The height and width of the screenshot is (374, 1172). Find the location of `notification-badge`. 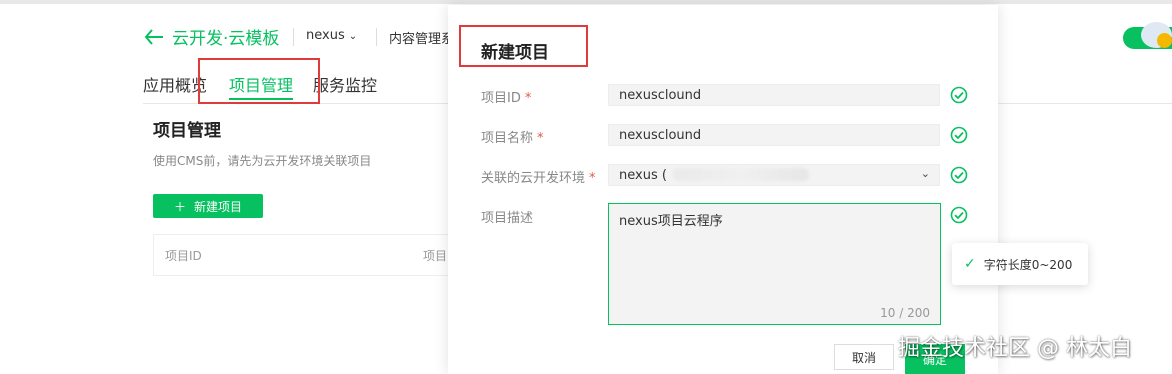

notification-badge is located at coordinates (1164, 40).